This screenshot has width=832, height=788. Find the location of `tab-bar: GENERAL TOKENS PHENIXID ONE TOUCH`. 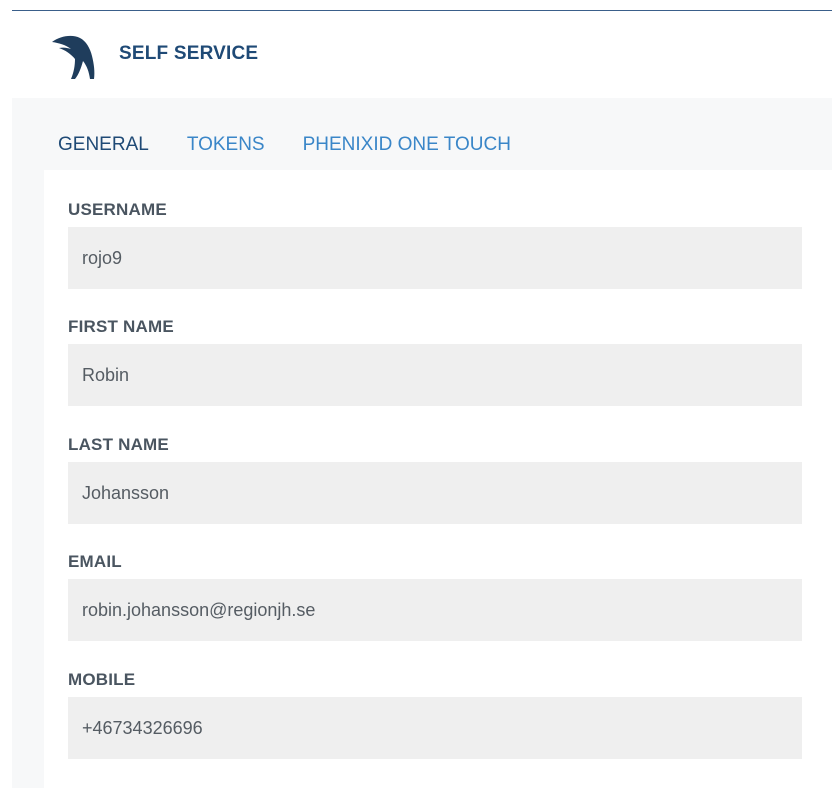

tab-bar: GENERAL TOKENS PHENIXID ONE TOUCH is located at coordinates (303, 146).